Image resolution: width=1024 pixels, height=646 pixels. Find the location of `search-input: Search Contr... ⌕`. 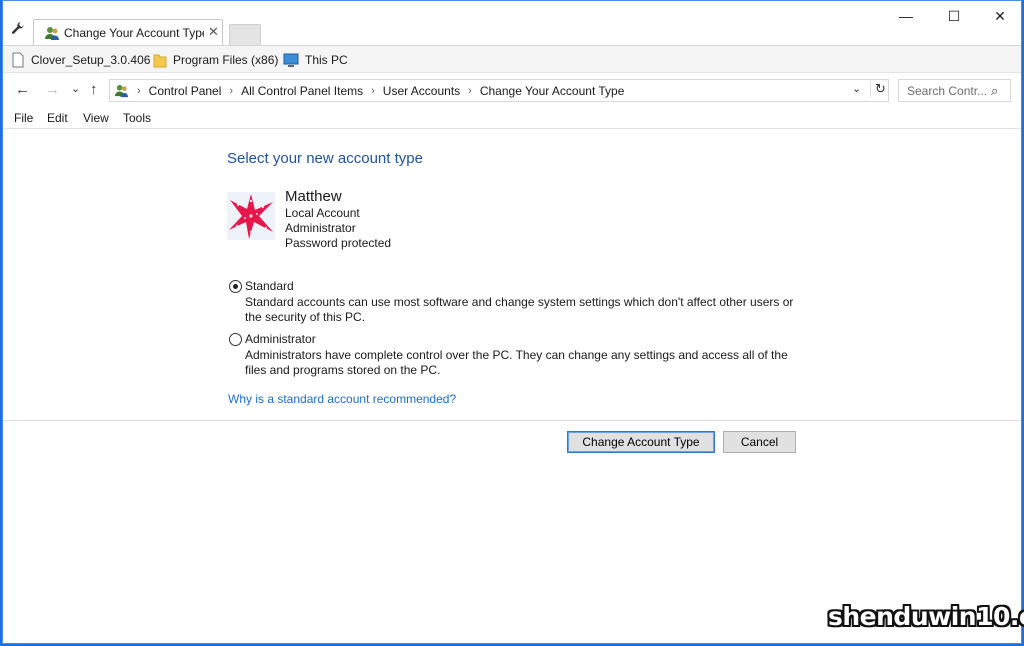

search-input: Search Contr... ⌕ is located at coordinates (954, 90).